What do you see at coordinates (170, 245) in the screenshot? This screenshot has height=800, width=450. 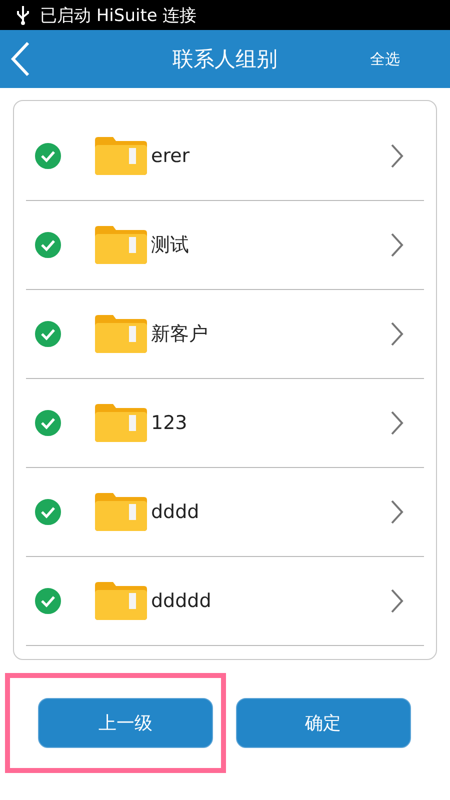 I see `group-name: 测试` at bounding box center [170, 245].